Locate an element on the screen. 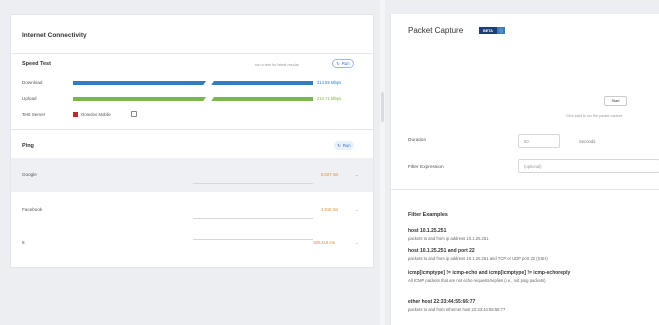 The image size is (659, 325). speed-test-heading: Speed Test is located at coordinates (36, 64).